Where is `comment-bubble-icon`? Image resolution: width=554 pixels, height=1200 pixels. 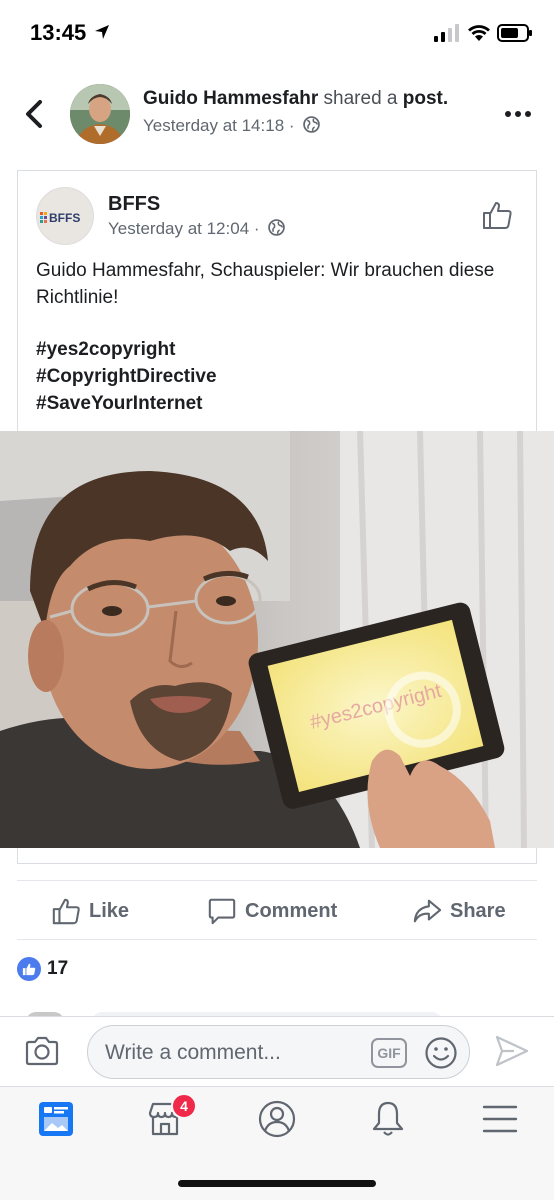
comment-bubble-icon is located at coordinates (222, 911).